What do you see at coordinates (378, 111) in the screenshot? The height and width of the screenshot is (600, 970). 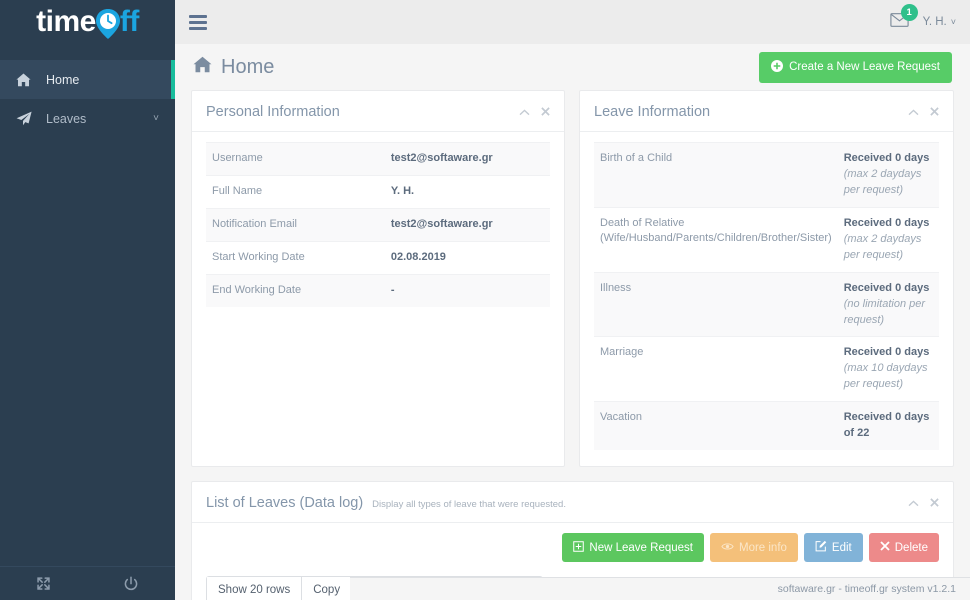 I see `personal-information-panel-header: Personal Information` at bounding box center [378, 111].